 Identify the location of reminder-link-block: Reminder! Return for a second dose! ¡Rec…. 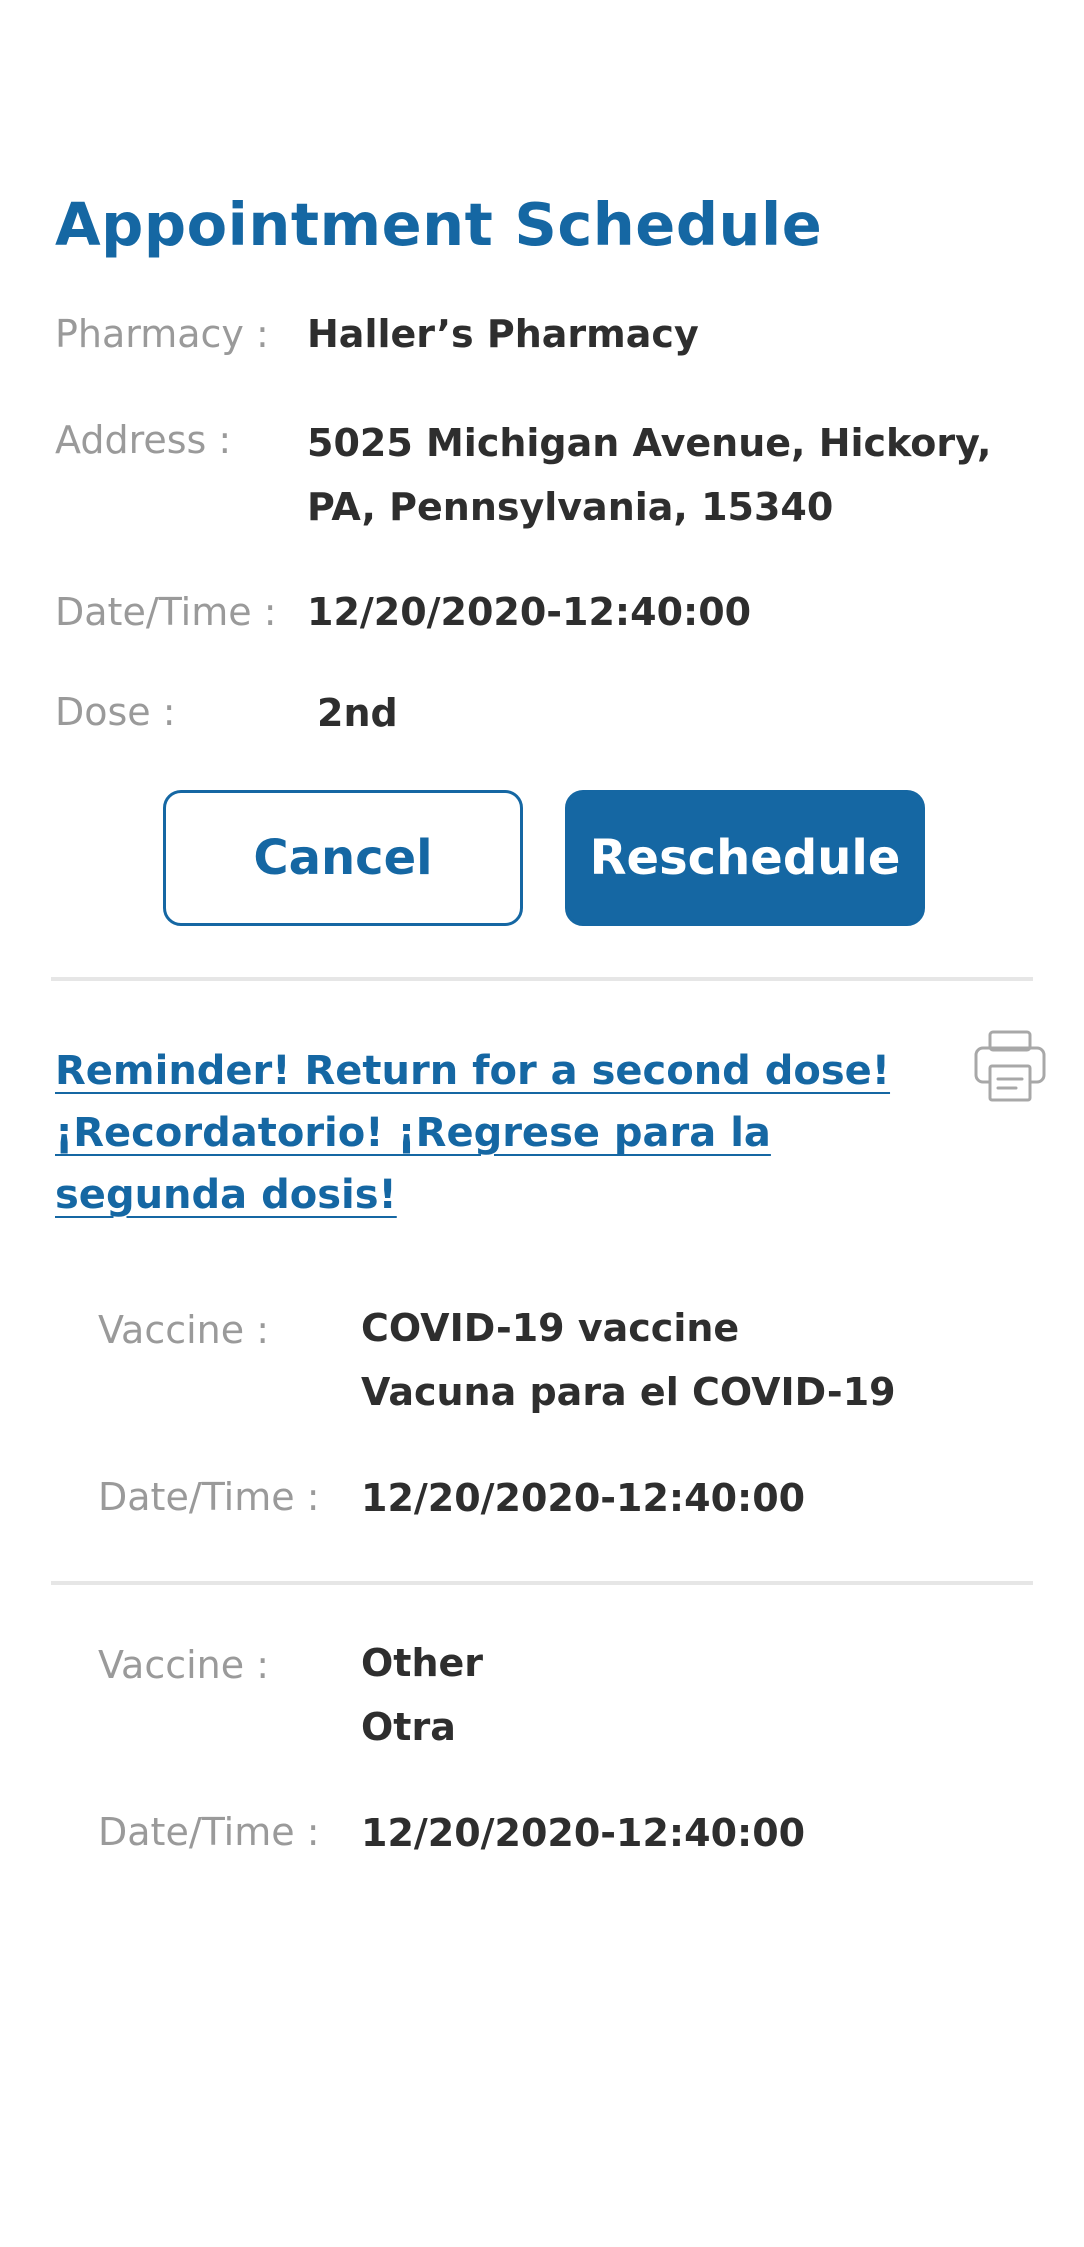
(472, 1133).